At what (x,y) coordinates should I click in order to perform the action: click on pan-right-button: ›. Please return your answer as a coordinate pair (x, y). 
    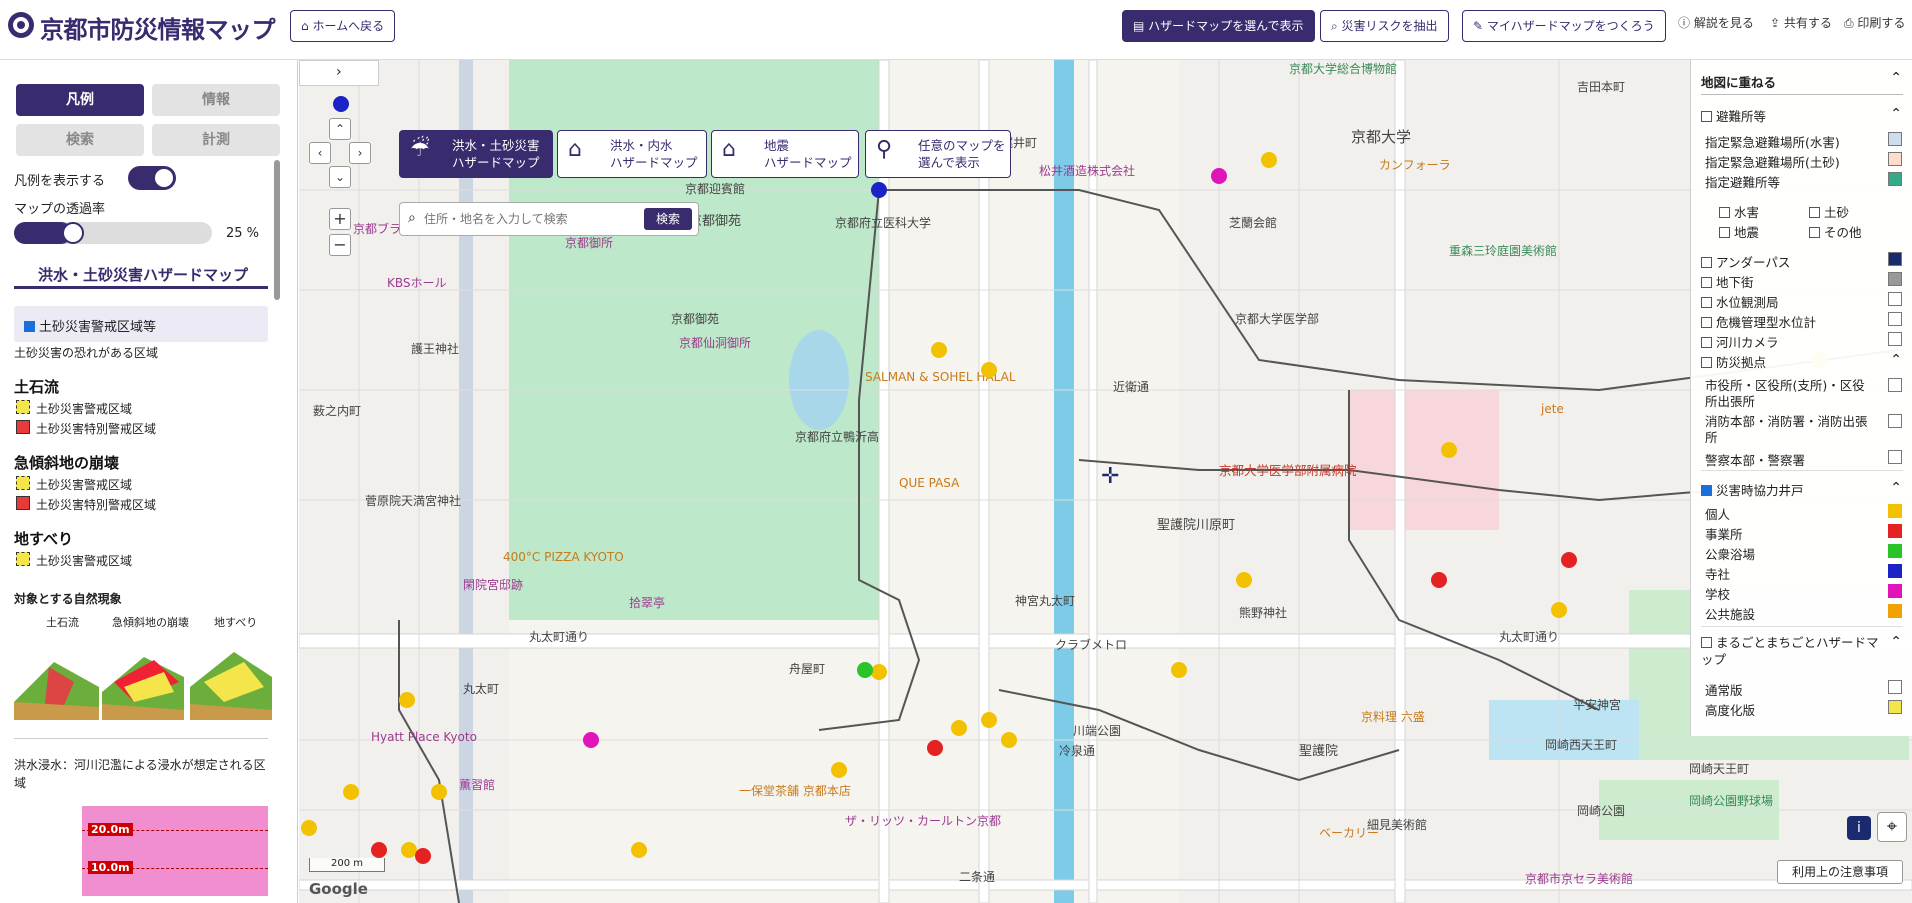
    Looking at the image, I should click on (360, 153).